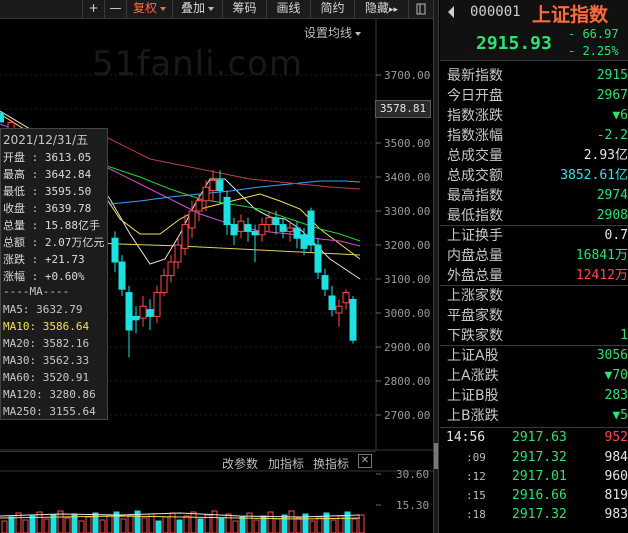  Describe the element at coordinates (475, 256) in the screenshot. I see `quote-row-label: 内盘总量` at that location.